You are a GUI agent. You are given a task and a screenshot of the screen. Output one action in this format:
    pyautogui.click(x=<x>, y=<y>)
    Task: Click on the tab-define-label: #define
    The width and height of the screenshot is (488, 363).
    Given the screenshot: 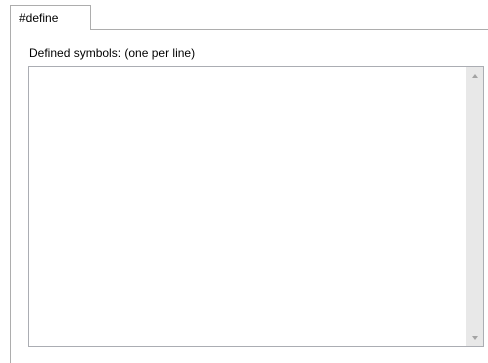 What is the action you would take?
    pyautogui.click(x=39, y=18)
    